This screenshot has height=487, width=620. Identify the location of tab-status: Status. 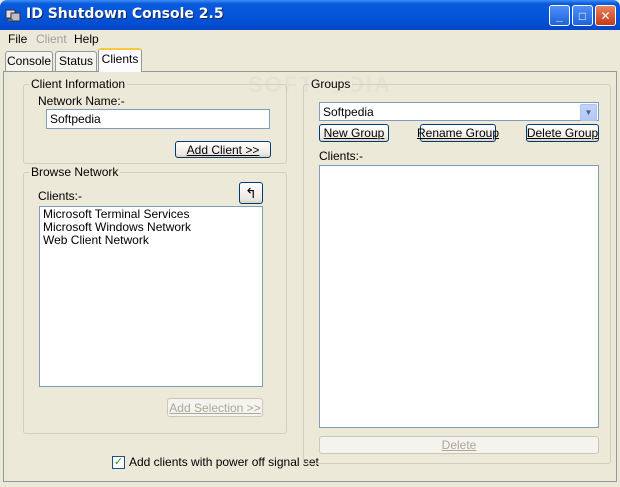
(76, 61).